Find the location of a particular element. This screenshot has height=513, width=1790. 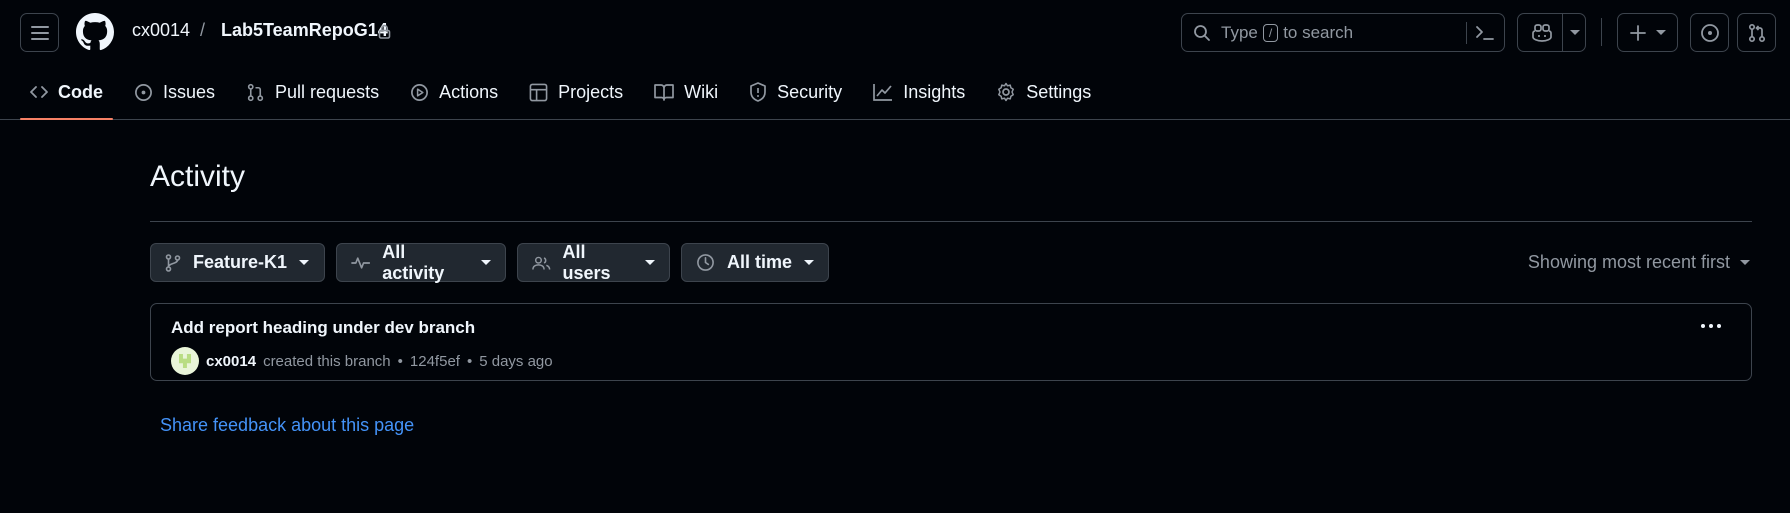

tab-projects: Projects is located at coordinates (576, 92).